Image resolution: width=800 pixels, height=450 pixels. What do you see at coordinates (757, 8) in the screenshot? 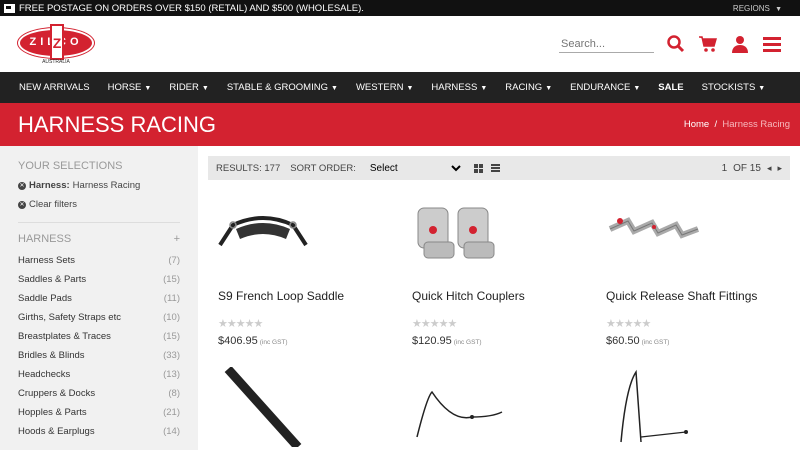
I see `regions-dropdown: REGIONS ▼` at bounding box center [757, 8].